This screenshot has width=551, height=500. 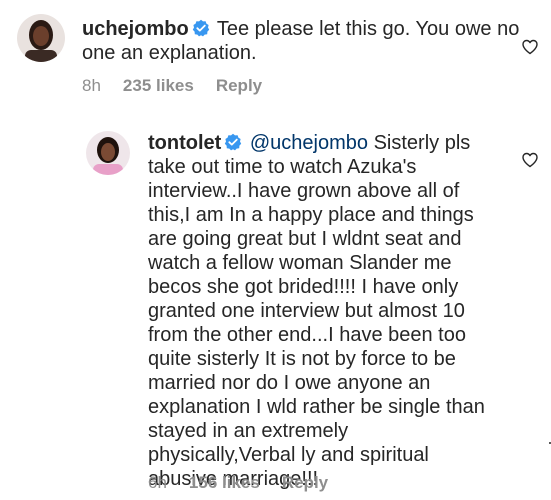 What do you see at coordinates (135, 29) in the screenshot?
I see `comment-username: uchejombo` at bounding box center [135, 29].